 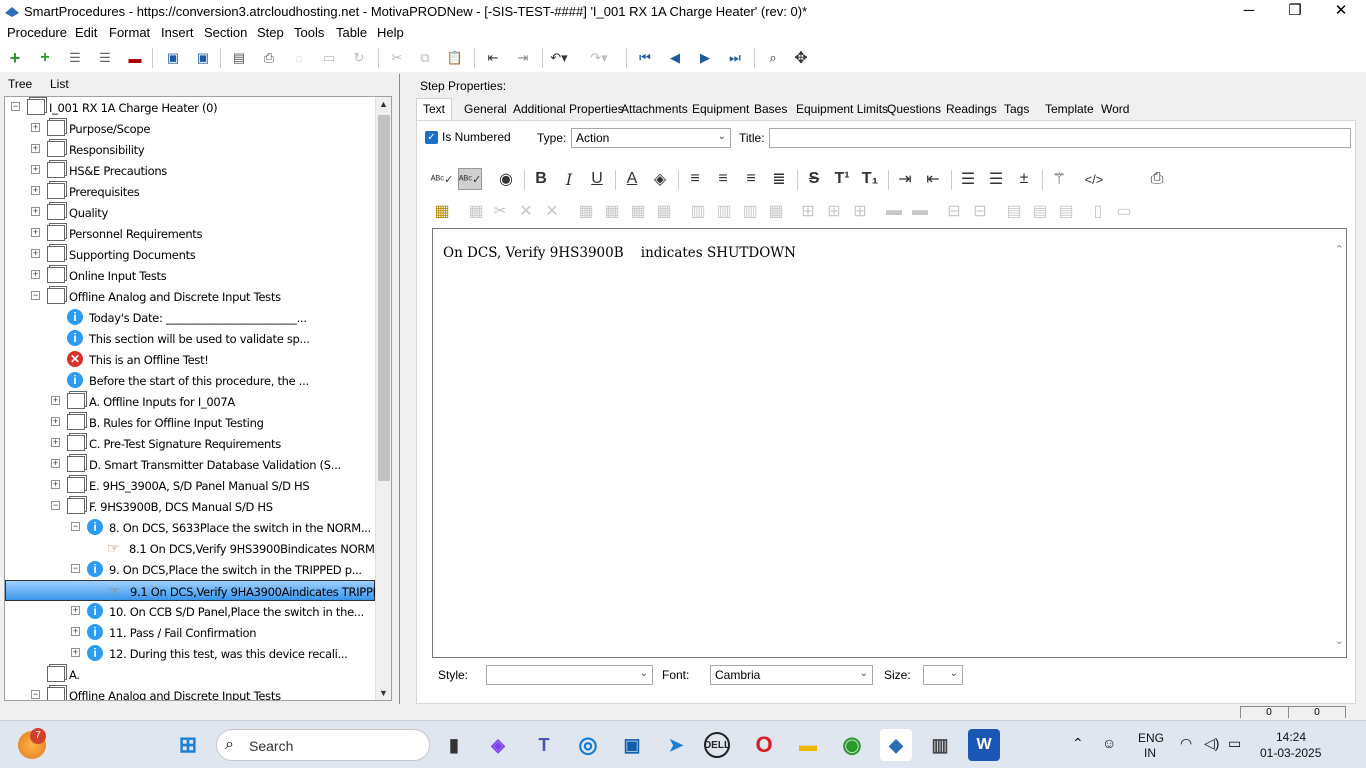 What do you see at coordinates (455, 58) in the screenshot?
I see `paste-icon: 📋` at bounding box center [455, 58].